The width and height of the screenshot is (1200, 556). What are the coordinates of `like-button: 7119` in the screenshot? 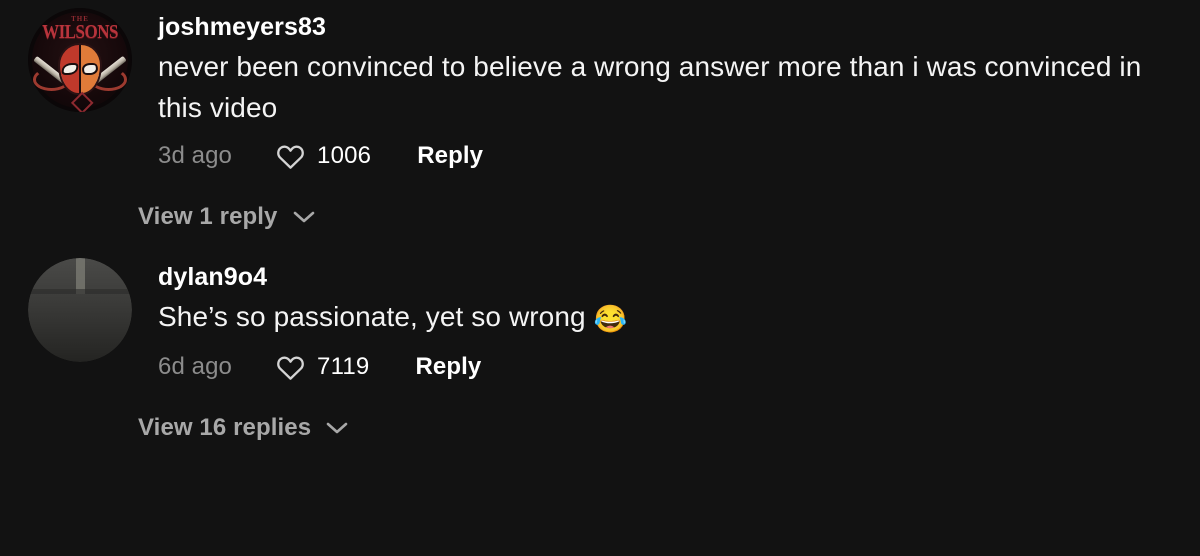 It's located at (322, 367).